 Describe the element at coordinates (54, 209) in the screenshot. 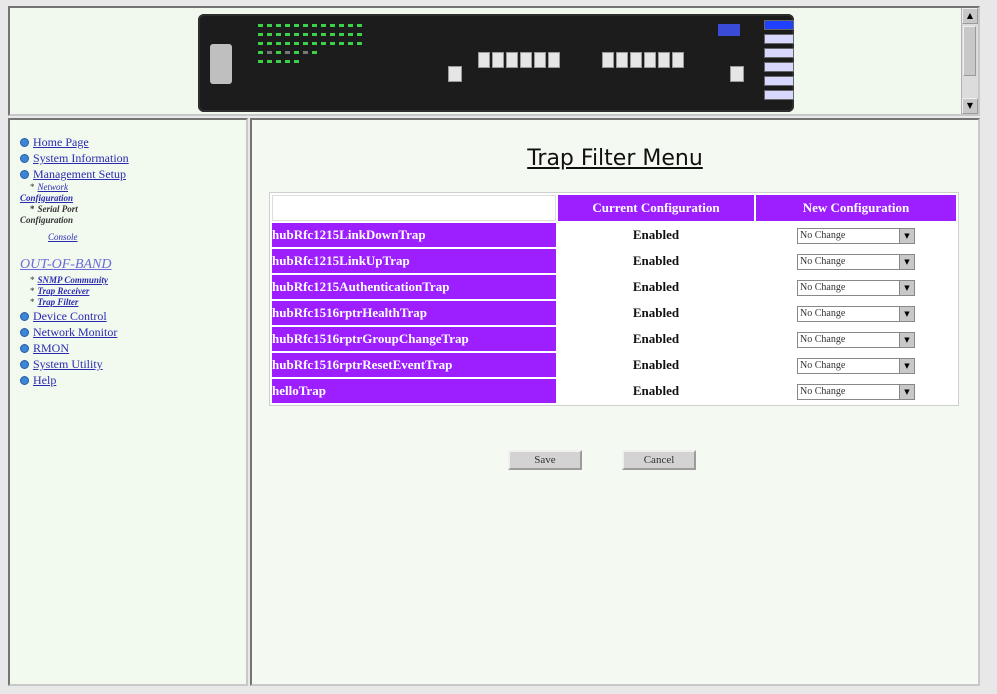

I see `nav-serial-port: * Serial Port` at that location.